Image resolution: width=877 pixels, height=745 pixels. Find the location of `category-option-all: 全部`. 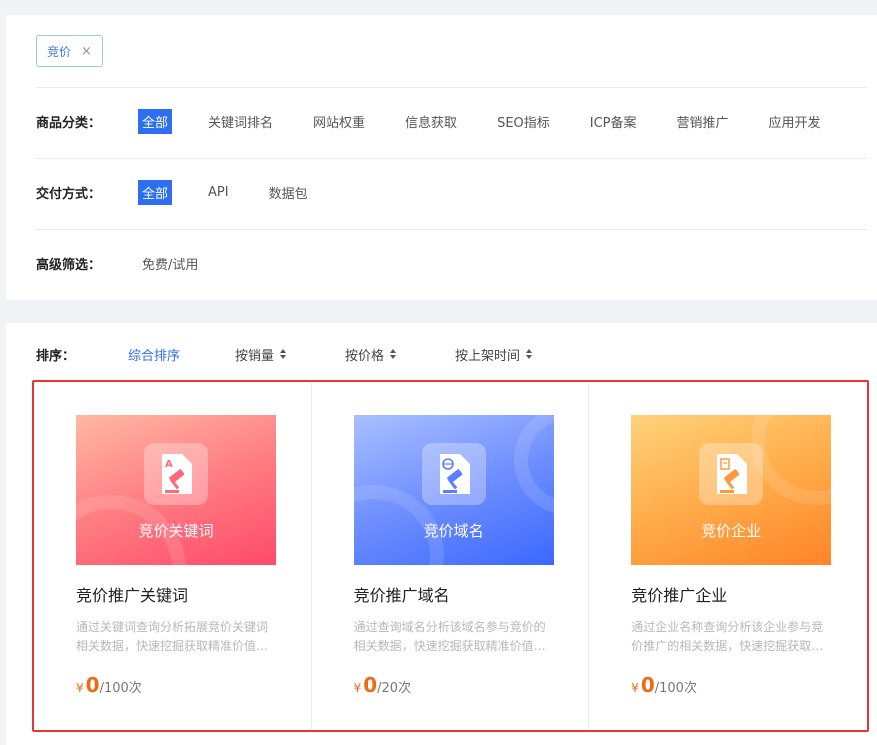

category-option-all: 全部 is located at coordinates (155, 121).